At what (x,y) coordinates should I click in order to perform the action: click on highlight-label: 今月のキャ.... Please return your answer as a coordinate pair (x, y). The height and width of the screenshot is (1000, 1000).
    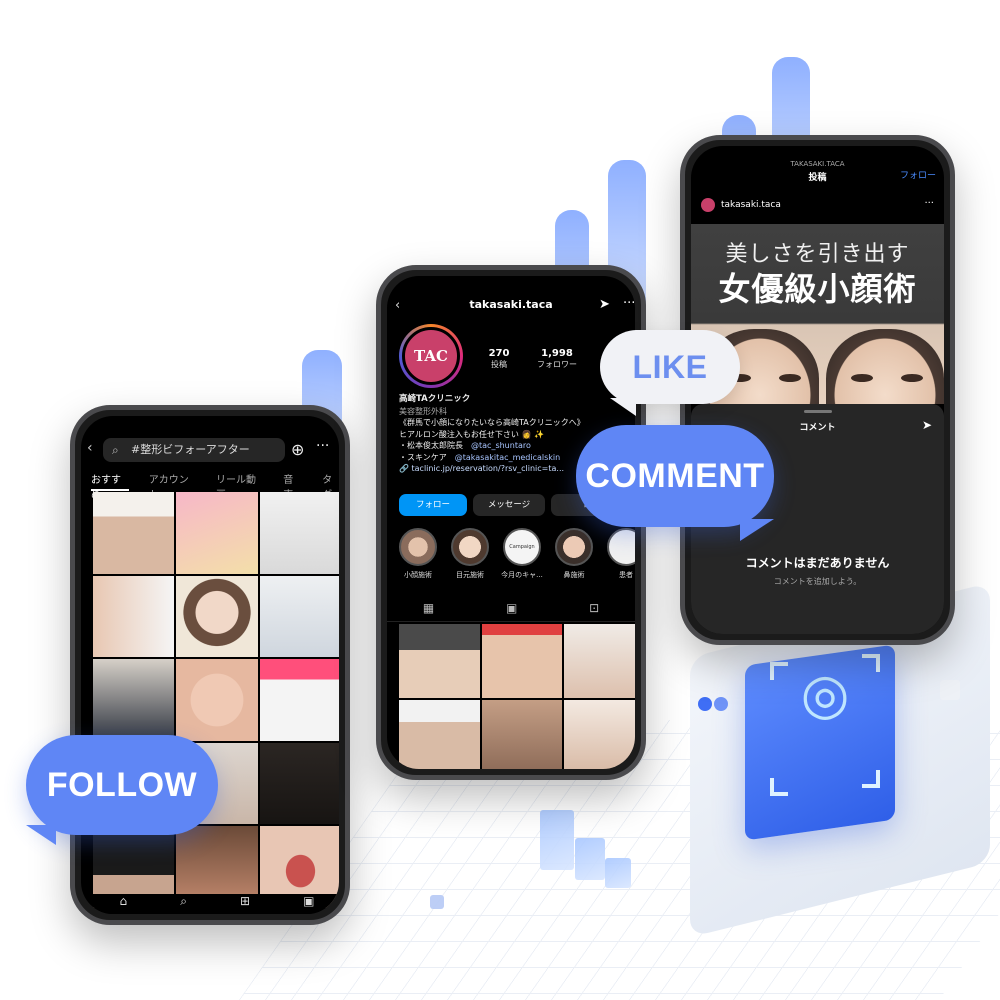
    Looking at the image, I should click on (522, 575).